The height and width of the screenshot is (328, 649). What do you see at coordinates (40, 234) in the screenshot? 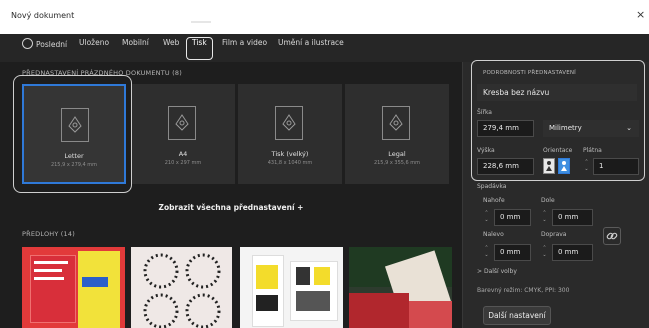
I see `templates-section-title: PŘEDLOHY` at bounding box center [40, 234].